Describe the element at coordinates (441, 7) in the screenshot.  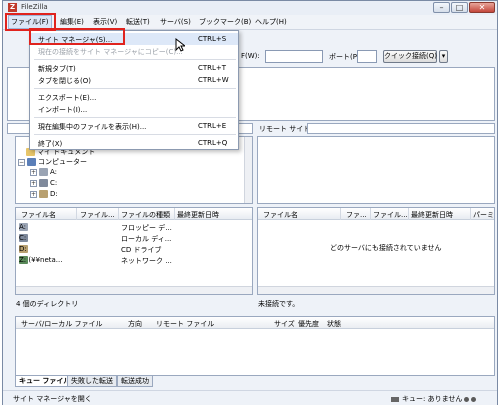
I see `minimize-button: –` at that location.